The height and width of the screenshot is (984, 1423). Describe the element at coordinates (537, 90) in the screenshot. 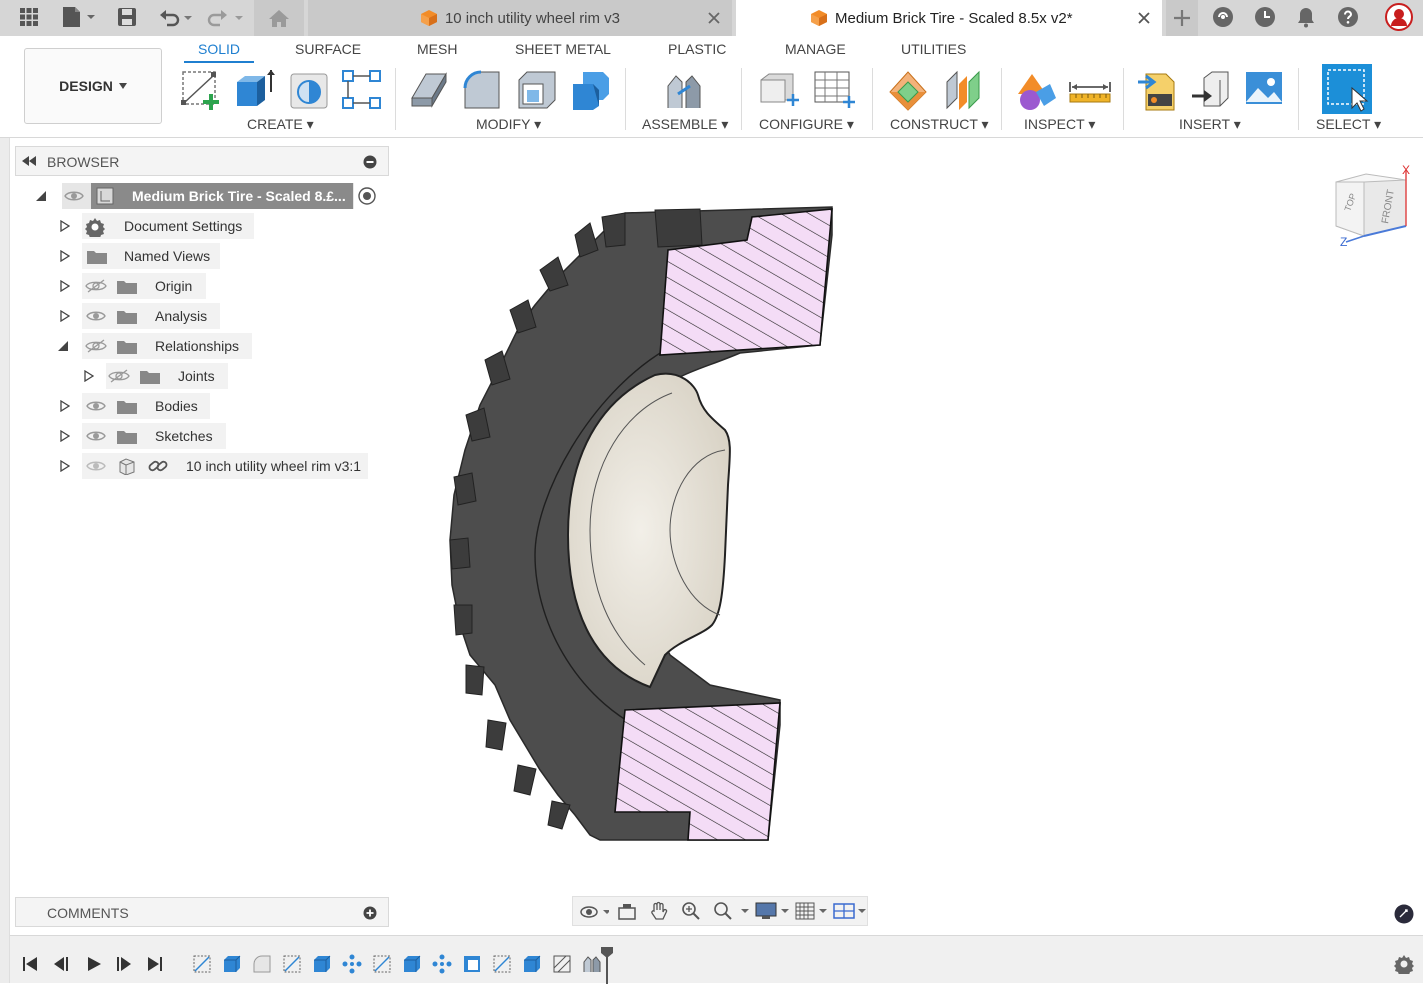

I see `shell-icon` at that location.